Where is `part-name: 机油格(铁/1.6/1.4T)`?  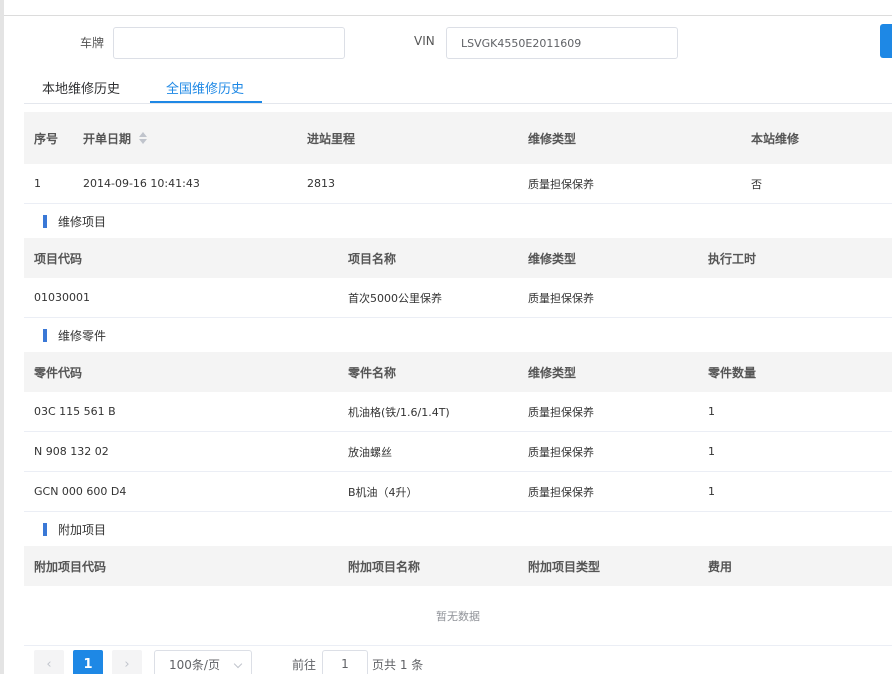
part-name: 机油格(铁/1.6/1.4T) is located at coordinates (399, 412).